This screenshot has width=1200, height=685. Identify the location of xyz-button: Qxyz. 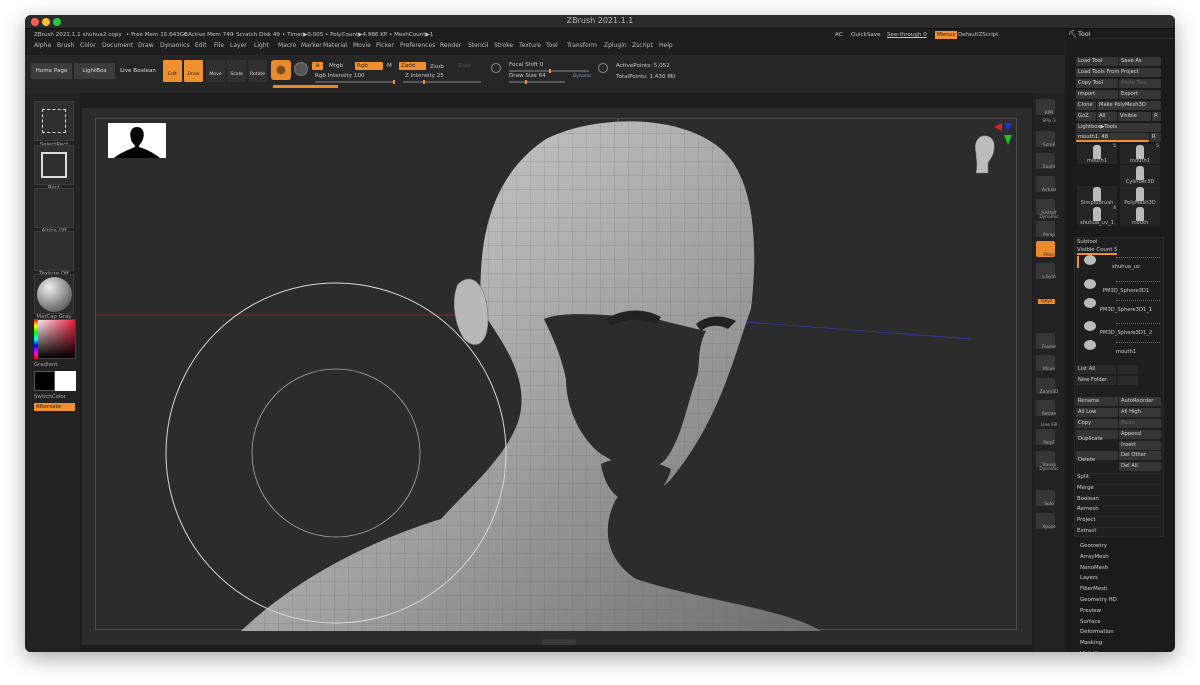
(1046, 301).